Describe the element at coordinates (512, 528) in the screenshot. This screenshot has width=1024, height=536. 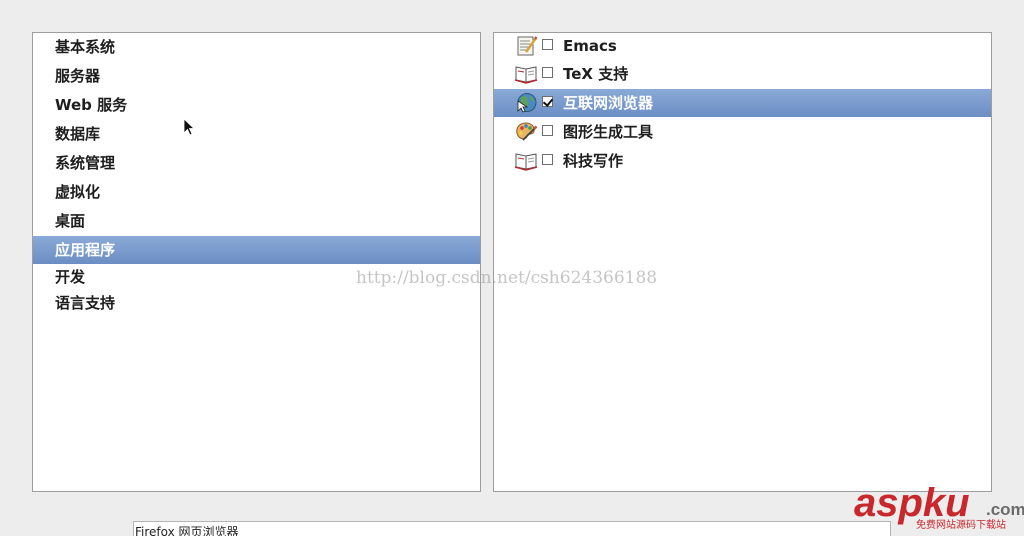
I see `package-description: Firefox 网页浏览器` at that location.